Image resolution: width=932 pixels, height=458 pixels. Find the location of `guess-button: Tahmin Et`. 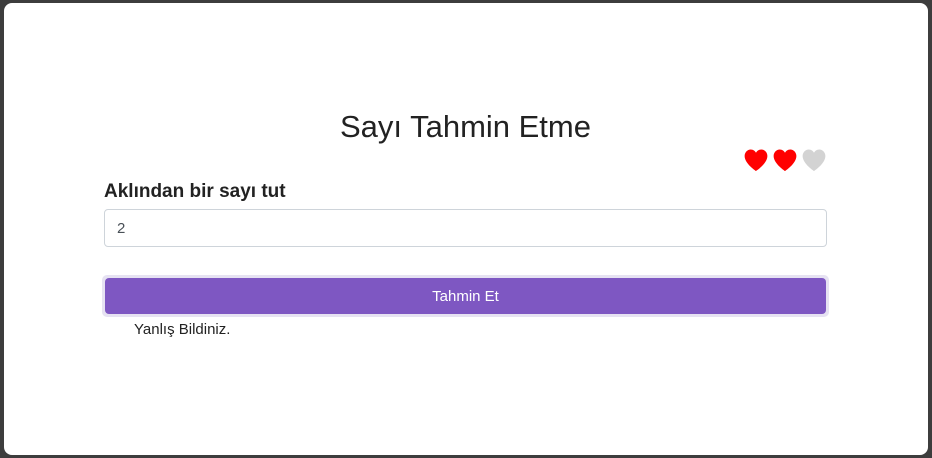

guess-button: Tahmin Et is located at coordinates (465, 296).